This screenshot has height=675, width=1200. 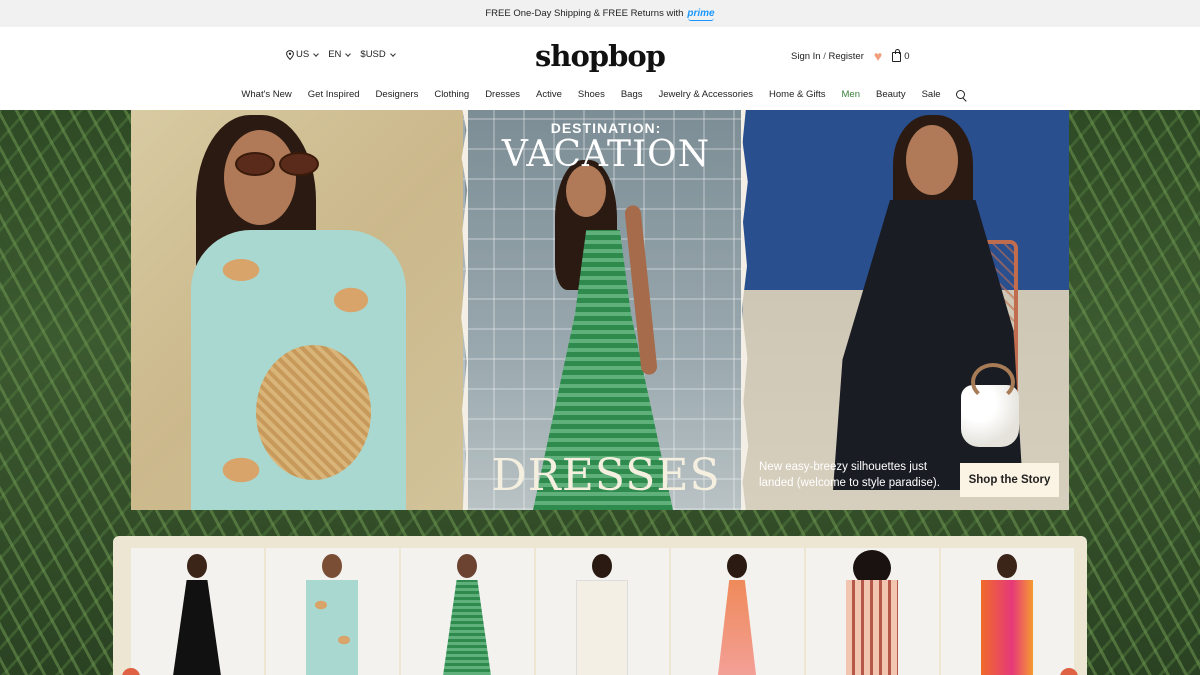 What do you see at coordinates (451, 95) in the screenshot?
I see `nav-item-clothing: Clothing` at bounding box center [451, 95].